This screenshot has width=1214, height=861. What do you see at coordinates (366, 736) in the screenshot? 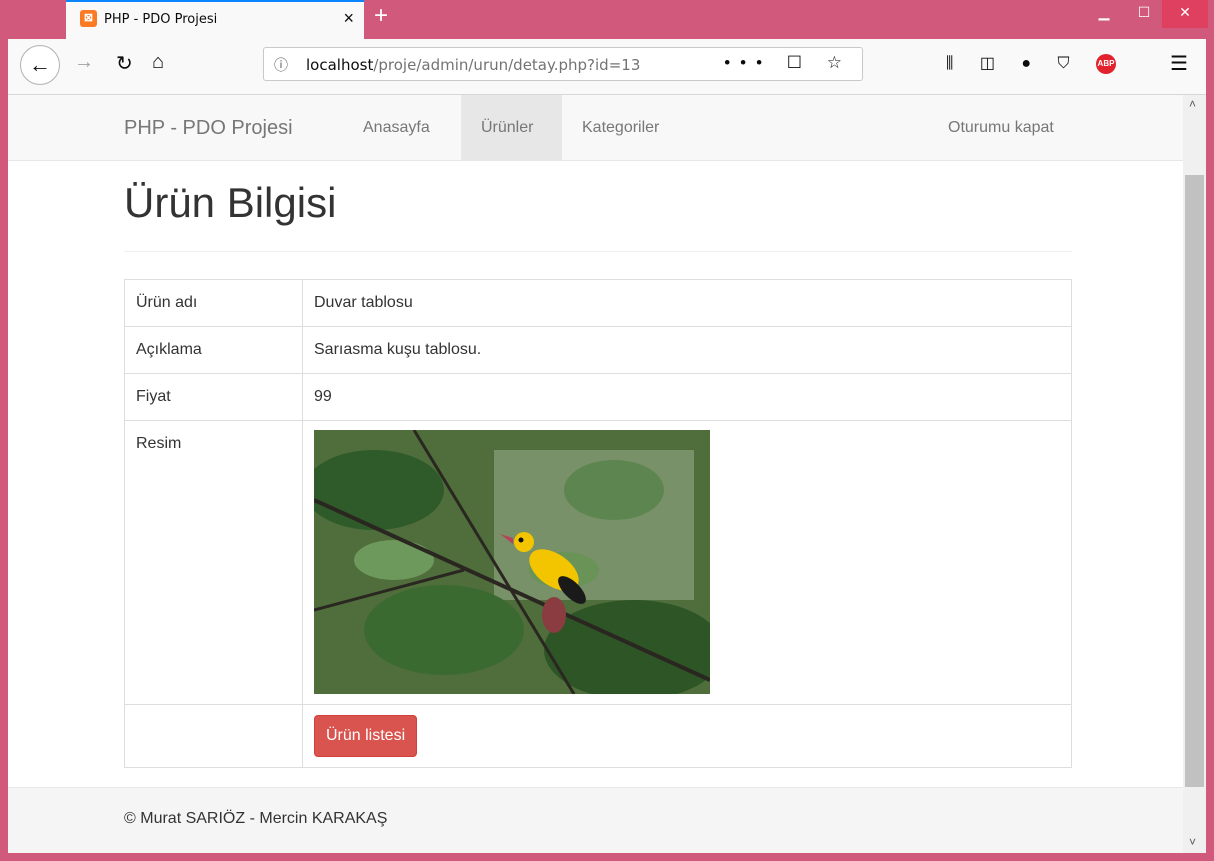
I see `product-list-button: Ürün listesi` at bounding box center [366, 736].